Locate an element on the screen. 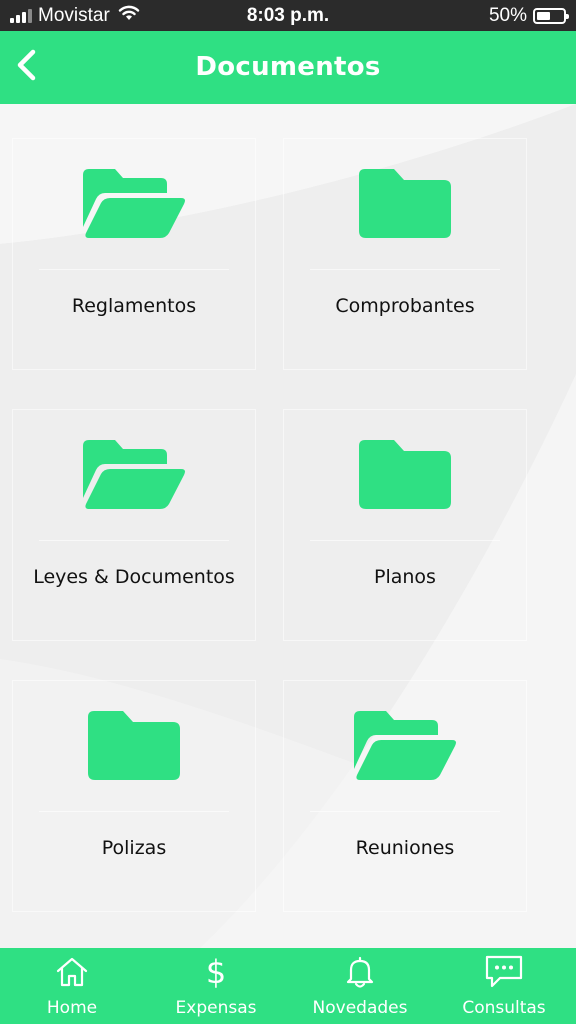  folder-label: Reuniones is located at coordinates (405, 848).